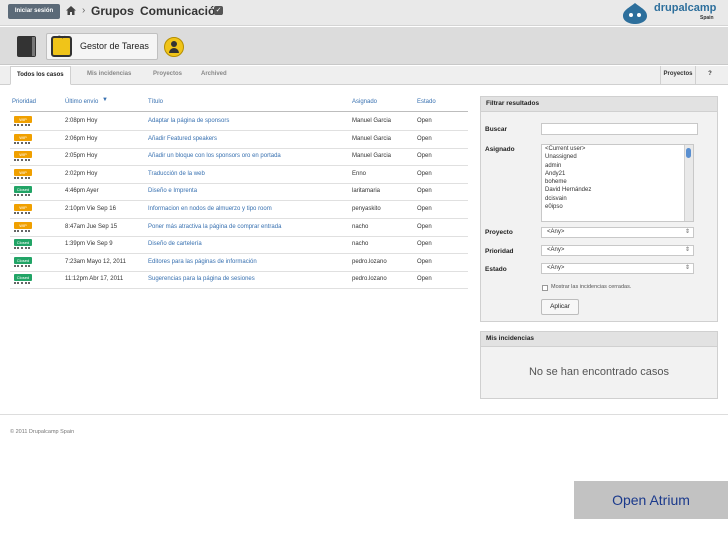 Image resolution: width=728 pixels, height=546 pixels. Describe the element at coordinates (42, 432) in the screenshot. I see `footer-text: © 2011 Drupalcamp Spain` at that location.